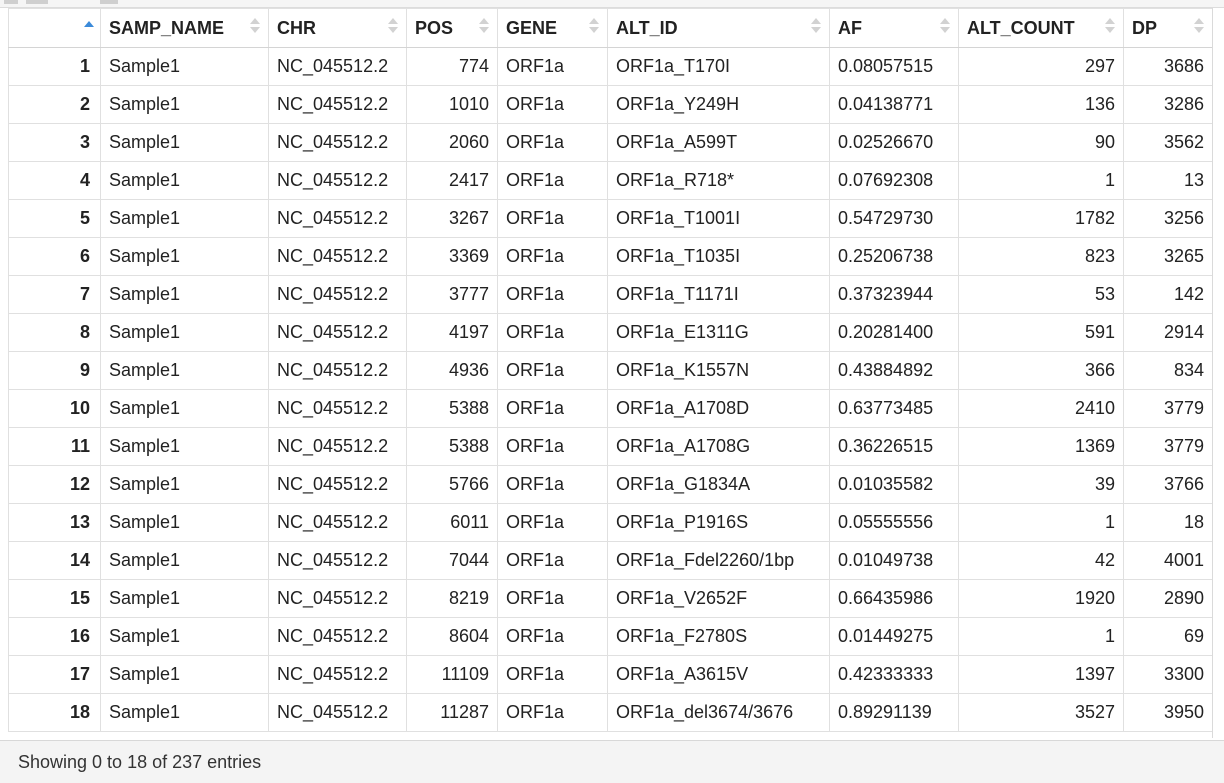 The image size is (1224, 783). I want to click on entries-info: Showing 0 to 18 of 237 entries, so click(140, 762).